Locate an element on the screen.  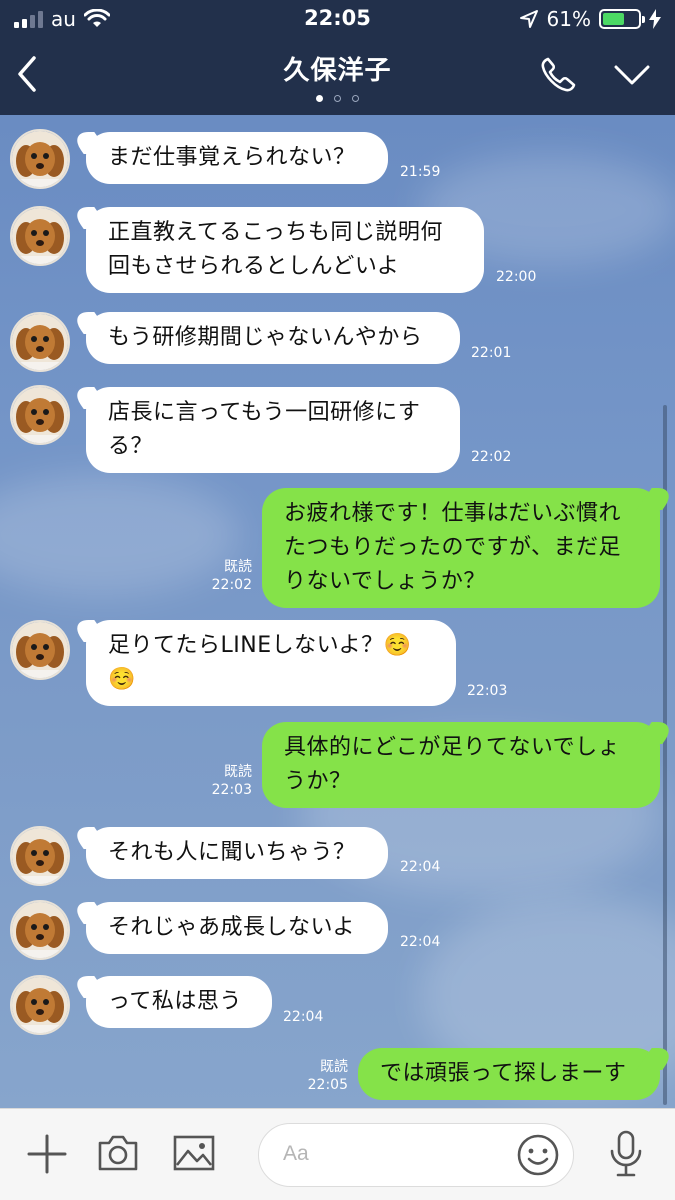
message-time: 22:01 is located at coordinates (491, 353).